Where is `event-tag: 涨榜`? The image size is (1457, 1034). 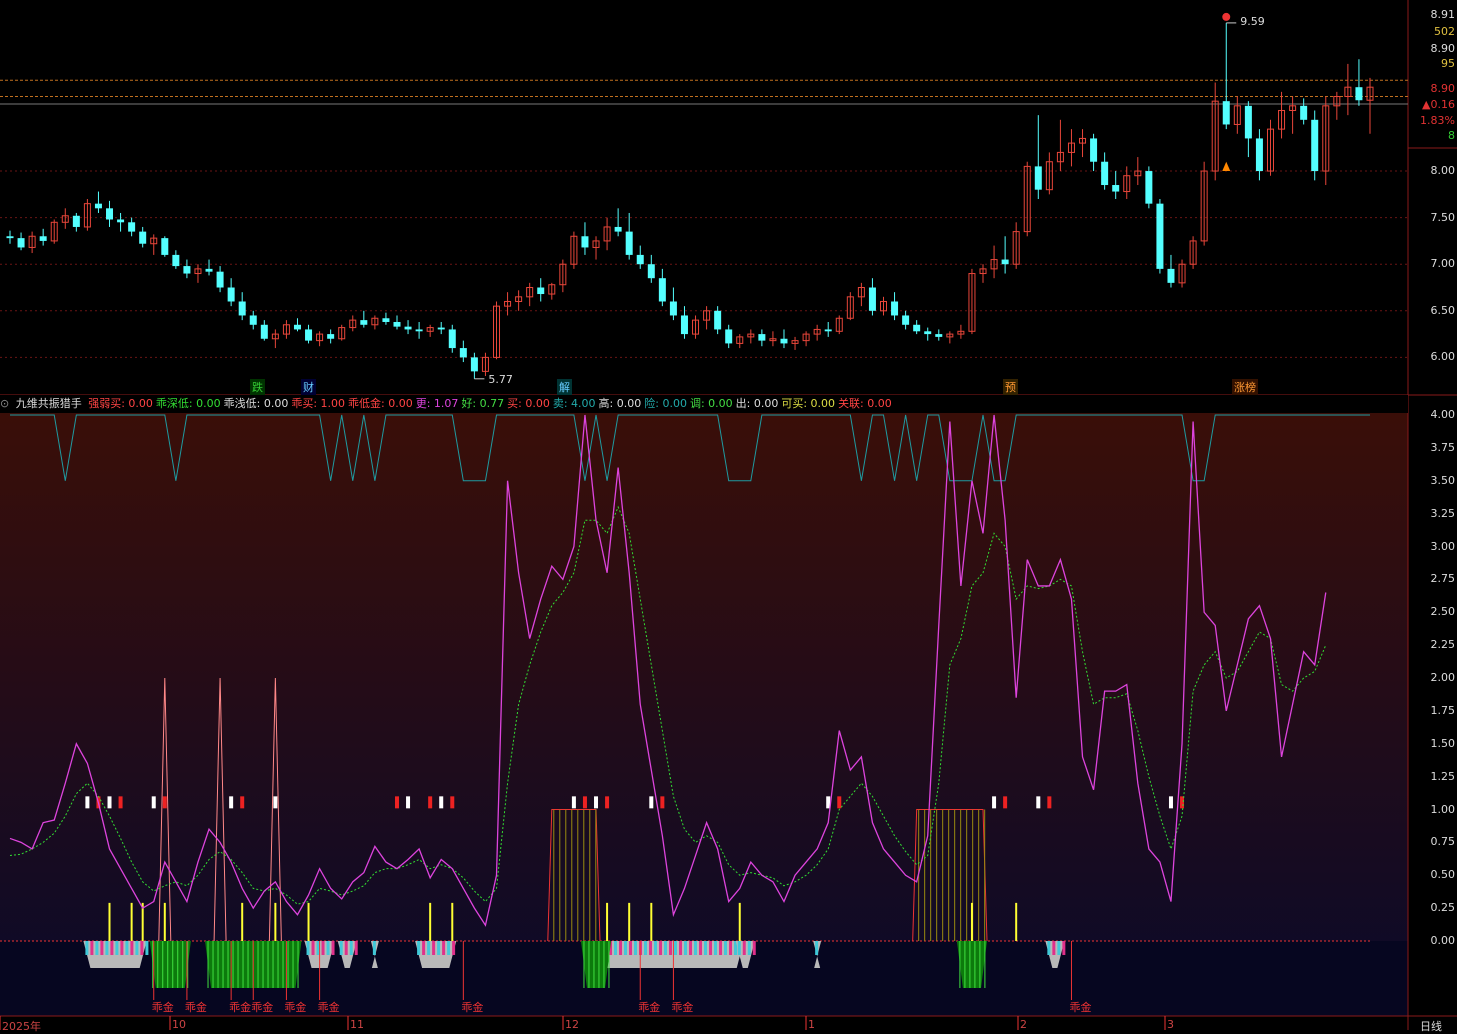 event-tag: 涨榜 is located at coordinates (1245, 387).